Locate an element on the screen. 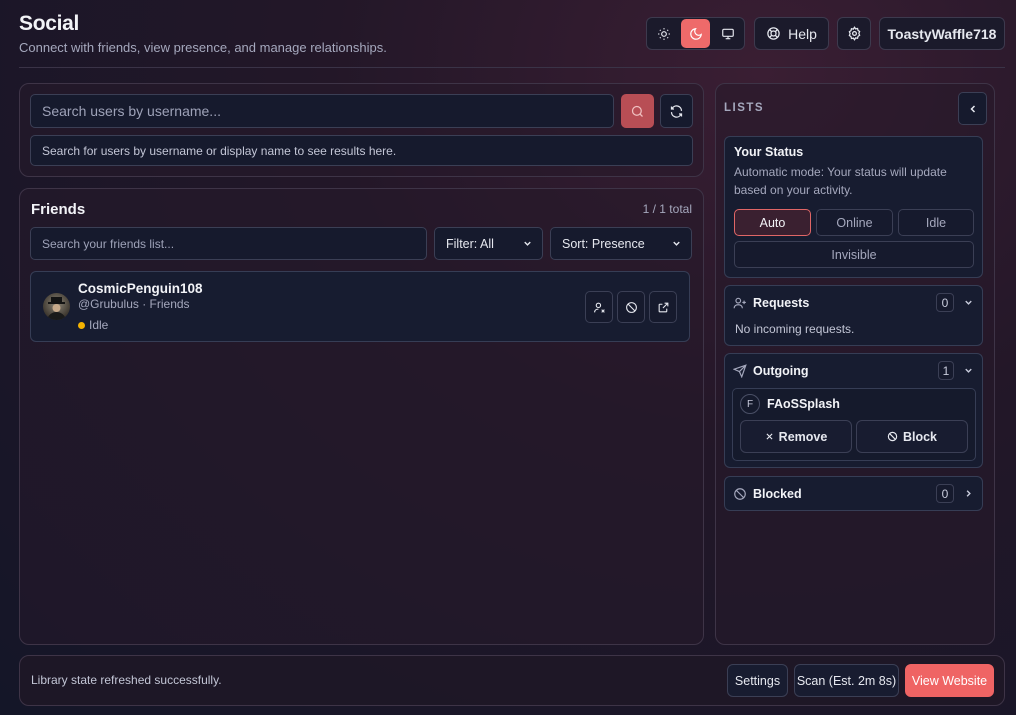  collapse-lists-button is located at coordinates (972, 108).